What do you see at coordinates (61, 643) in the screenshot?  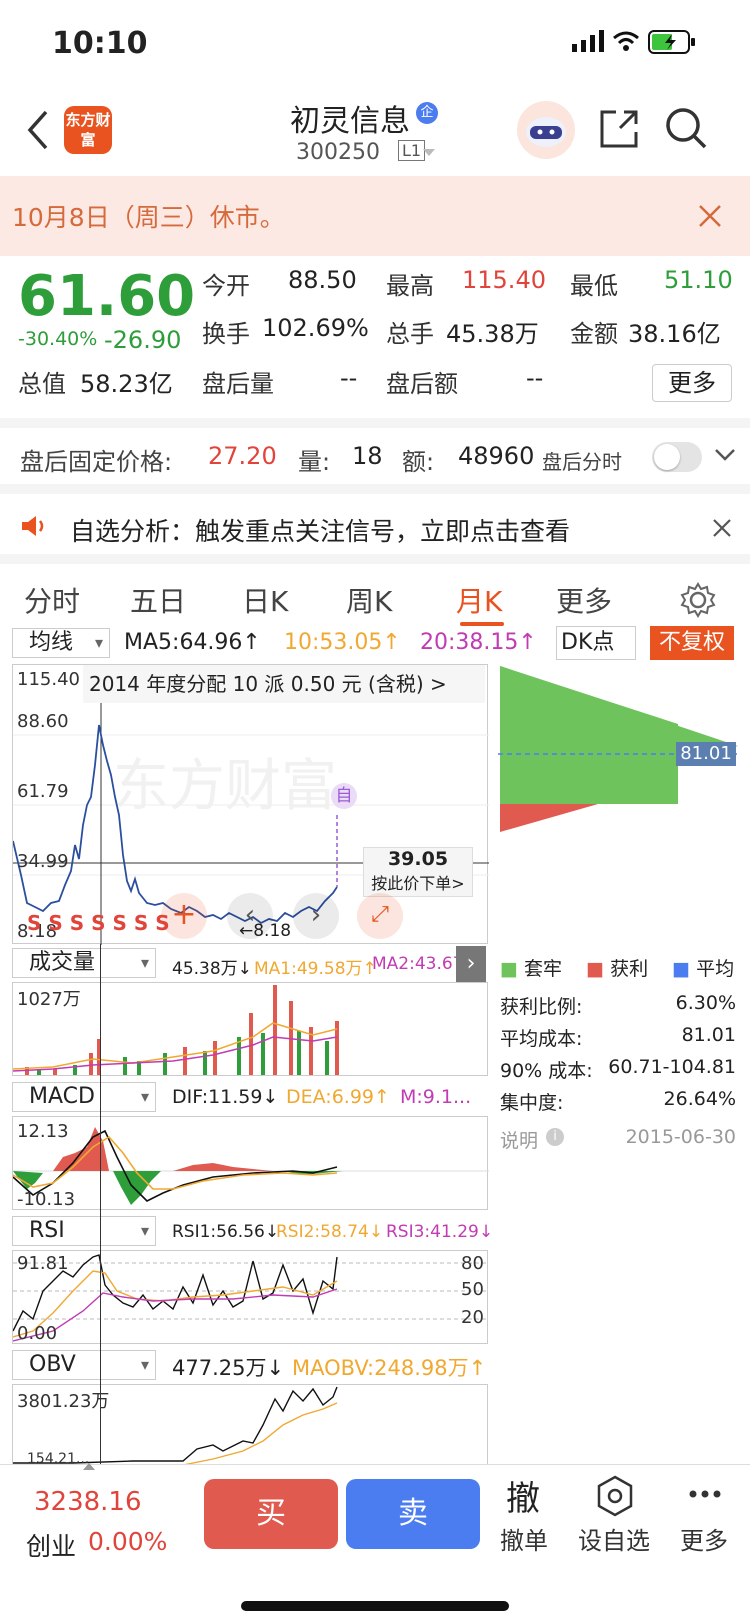 I see `indicator-select-ma: 均线` at bounding box center [61, 643].